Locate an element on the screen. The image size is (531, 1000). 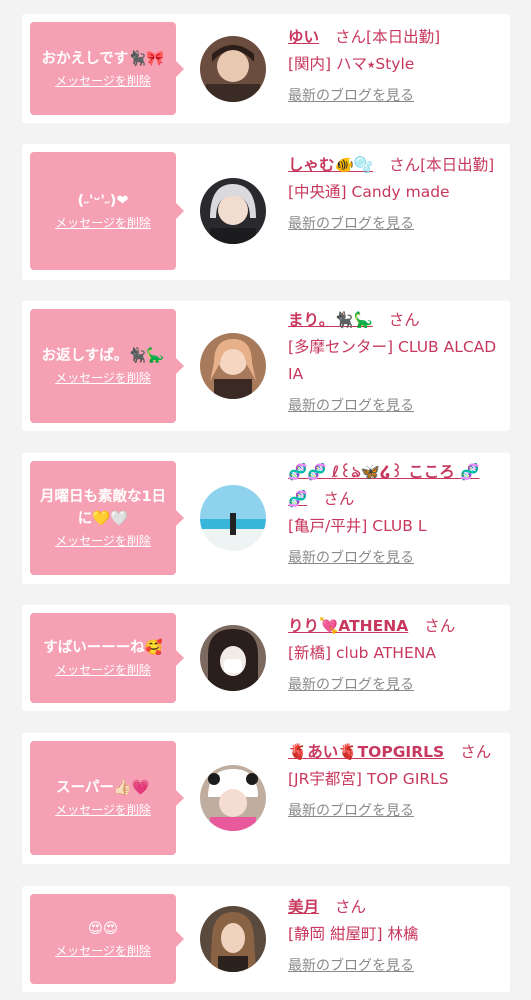
message-text: すばいーーーね🥰 is located at coordinates (103, 648).